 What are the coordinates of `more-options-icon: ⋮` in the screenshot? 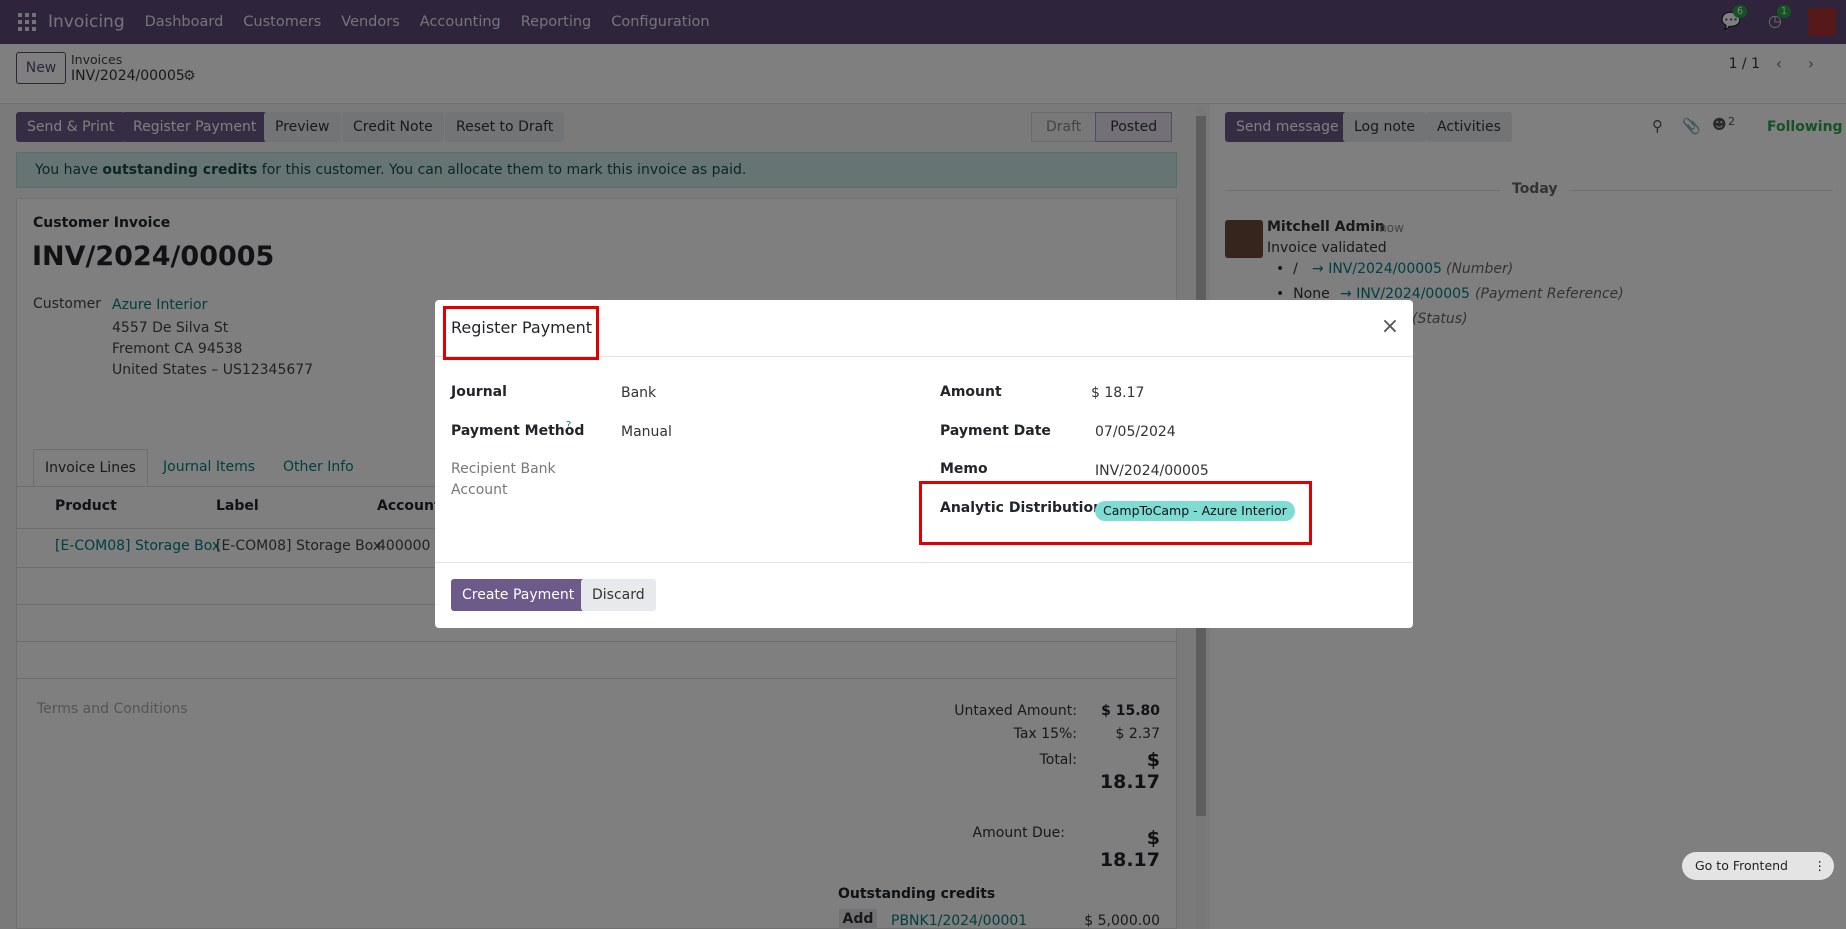 It's located at (1820, 866).